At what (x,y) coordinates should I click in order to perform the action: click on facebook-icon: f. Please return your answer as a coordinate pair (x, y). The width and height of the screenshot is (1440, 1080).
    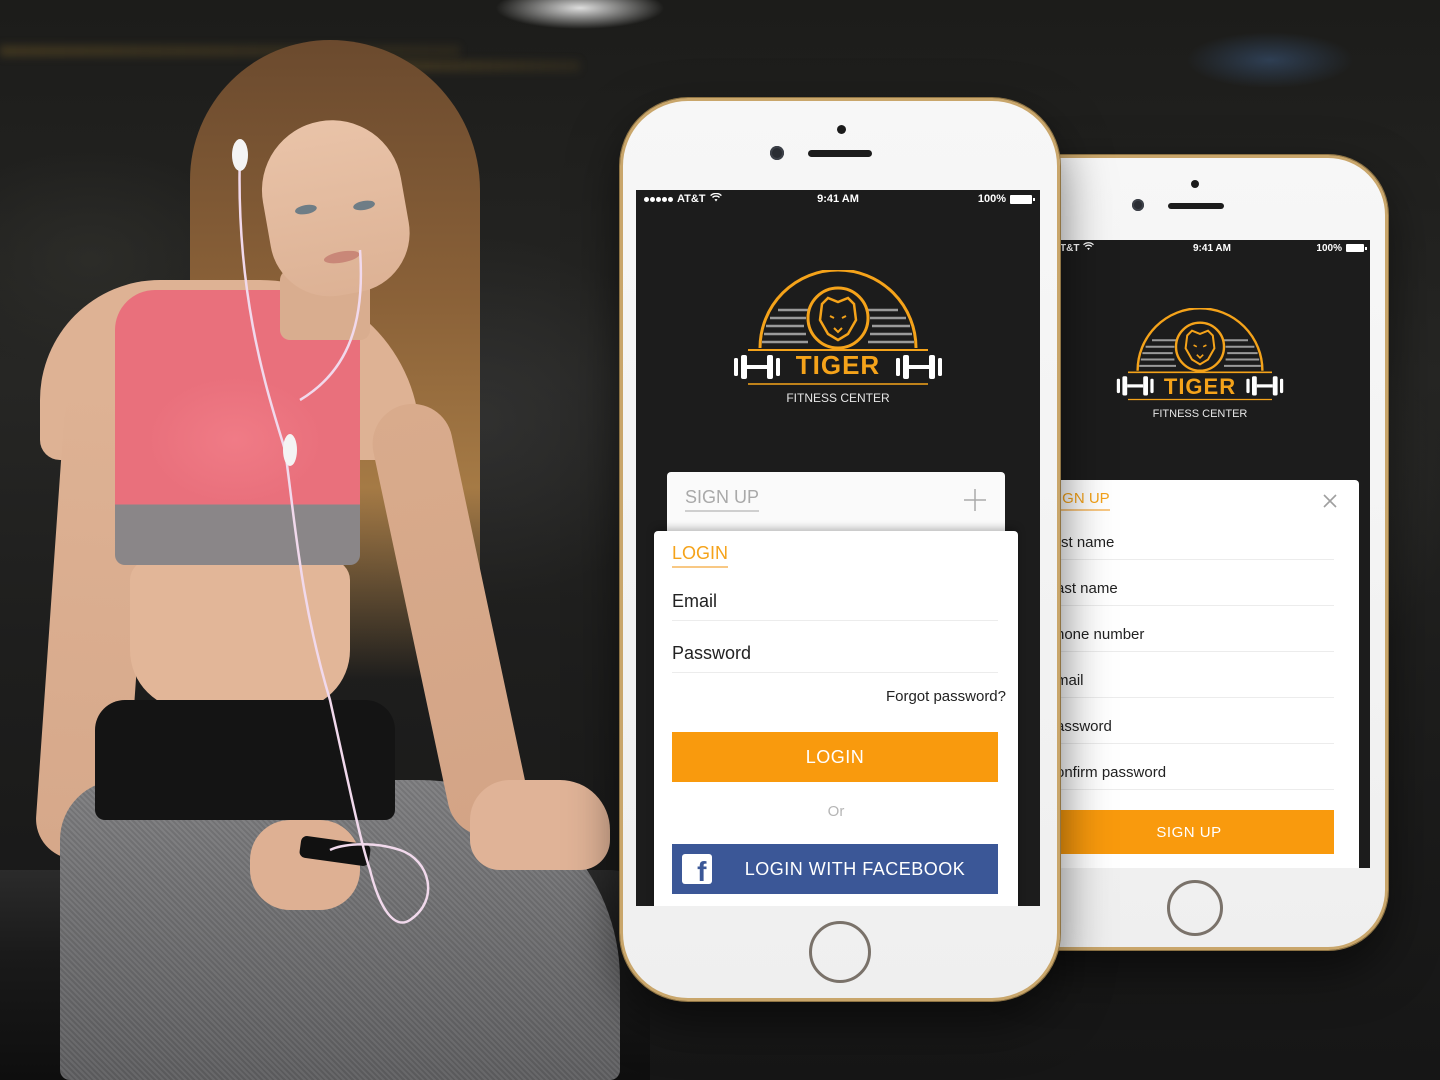
    Looking at the image, I should click on (697, 869).